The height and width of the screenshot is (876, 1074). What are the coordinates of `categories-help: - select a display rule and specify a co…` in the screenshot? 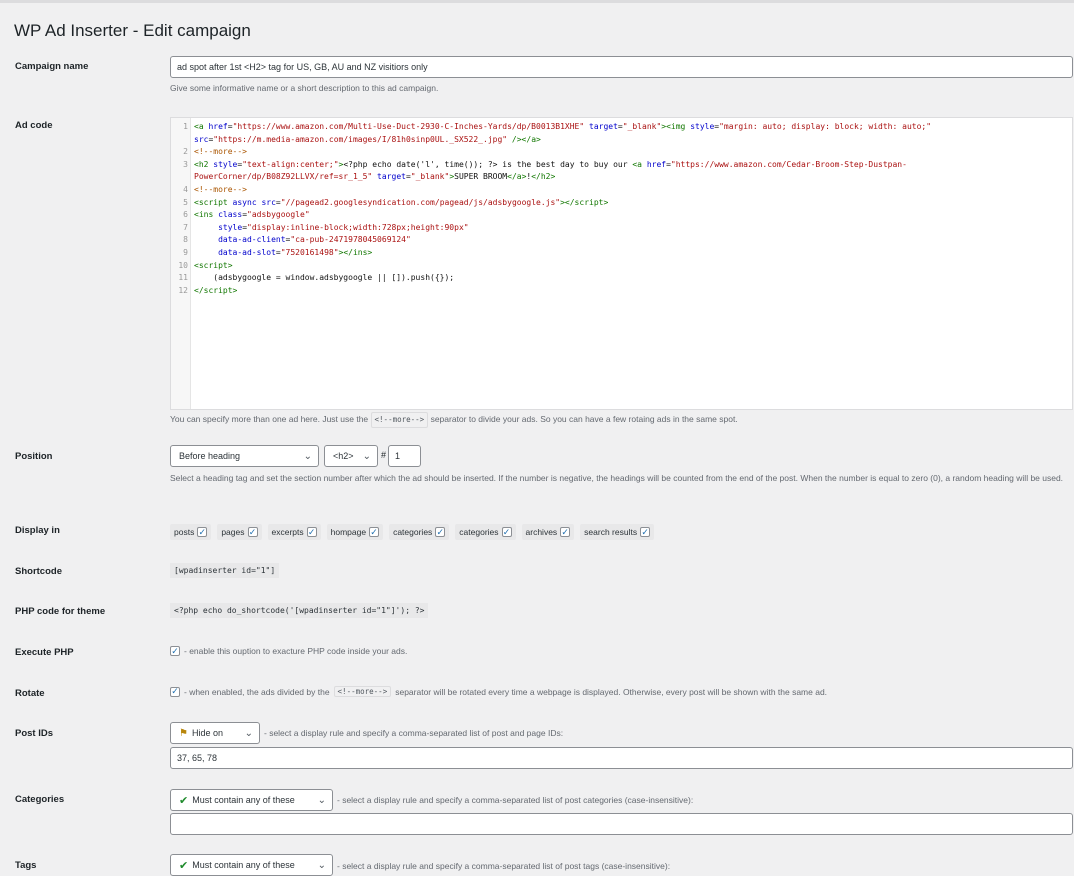 It's located at (515, 800).